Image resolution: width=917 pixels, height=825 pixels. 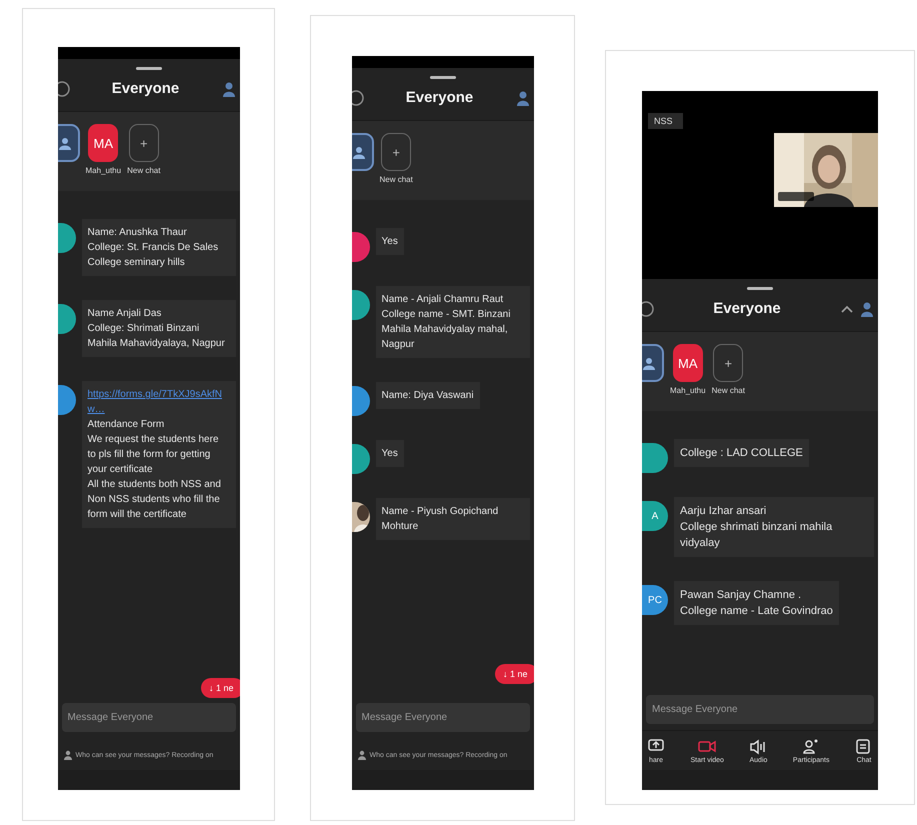 What do you see at coordinates (665, 121) in the screenshot?
I see `meeting-label: NSS` at bounding box center [665, 121].